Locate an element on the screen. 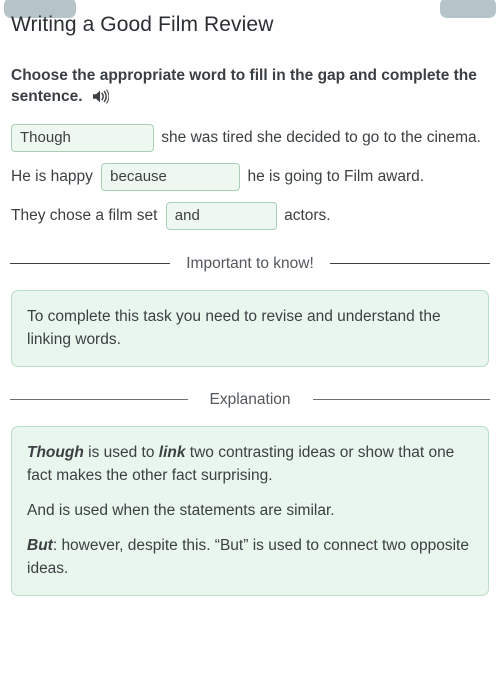  sentence-3-after: actors. is located at coordinates (305, 215).